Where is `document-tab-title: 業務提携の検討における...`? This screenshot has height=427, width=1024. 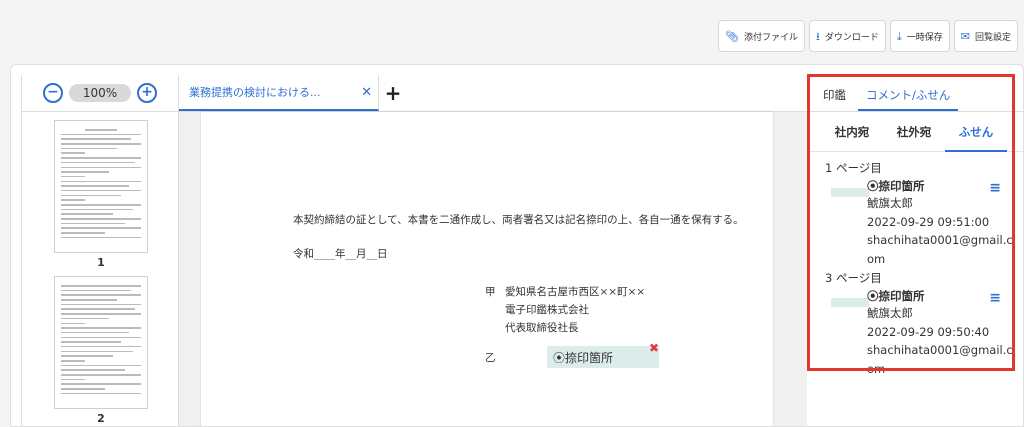
document-tab-title: 業務提携の検討における... is located at coordinates (255, 92).